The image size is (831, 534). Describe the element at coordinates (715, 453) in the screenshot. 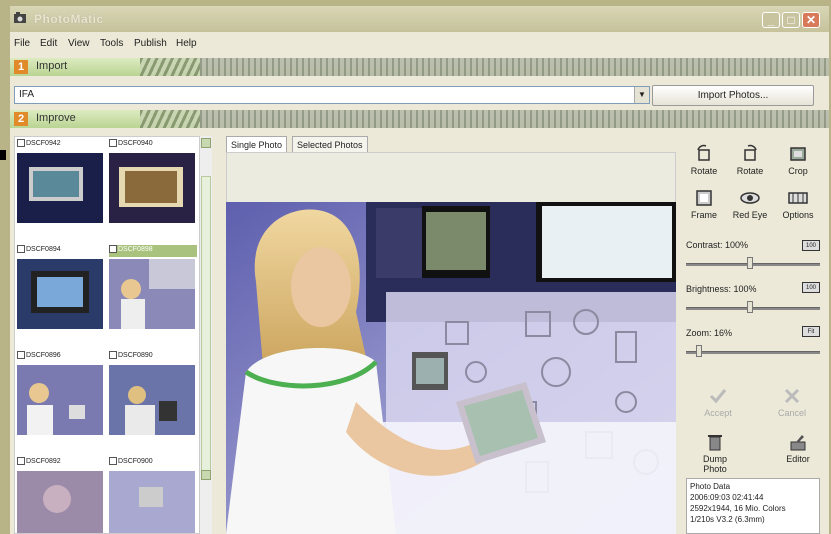

I see `dump-photo-button: Dump Photo` at that location.